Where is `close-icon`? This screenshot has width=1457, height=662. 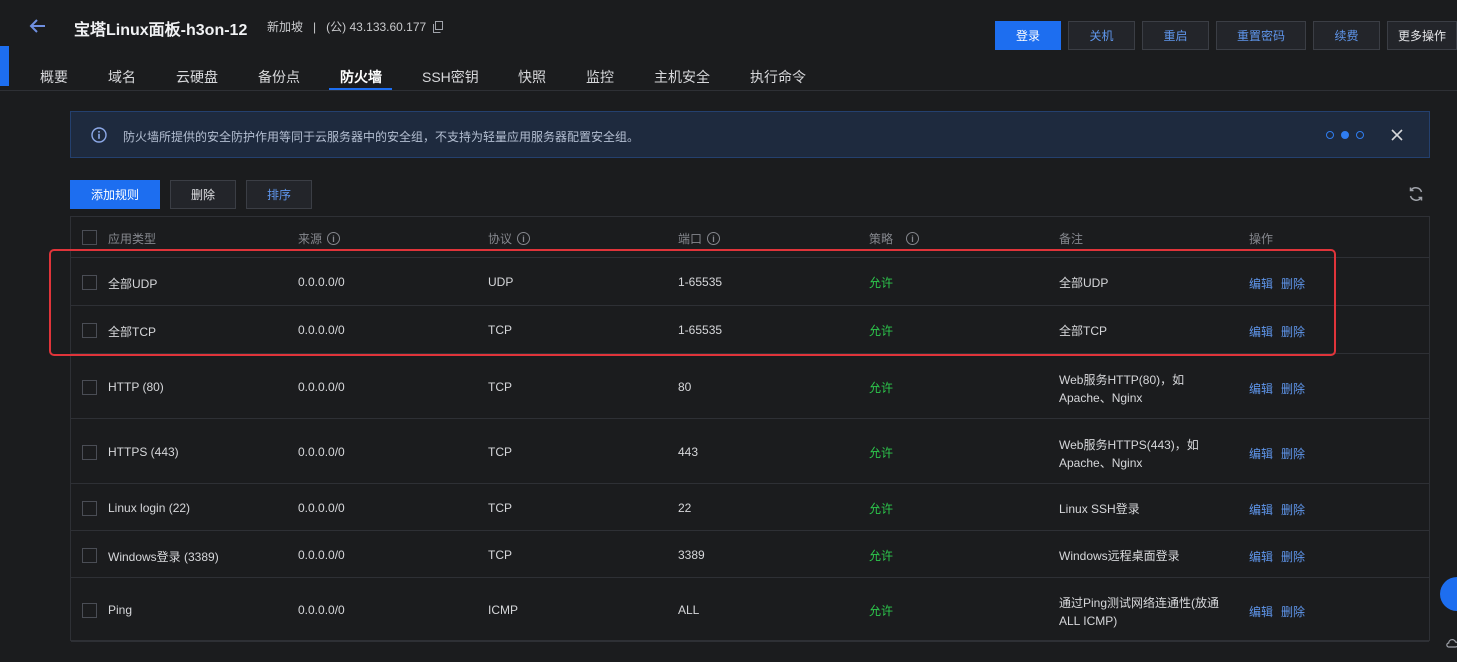 close-icon is located at coordinates (1397, 135).